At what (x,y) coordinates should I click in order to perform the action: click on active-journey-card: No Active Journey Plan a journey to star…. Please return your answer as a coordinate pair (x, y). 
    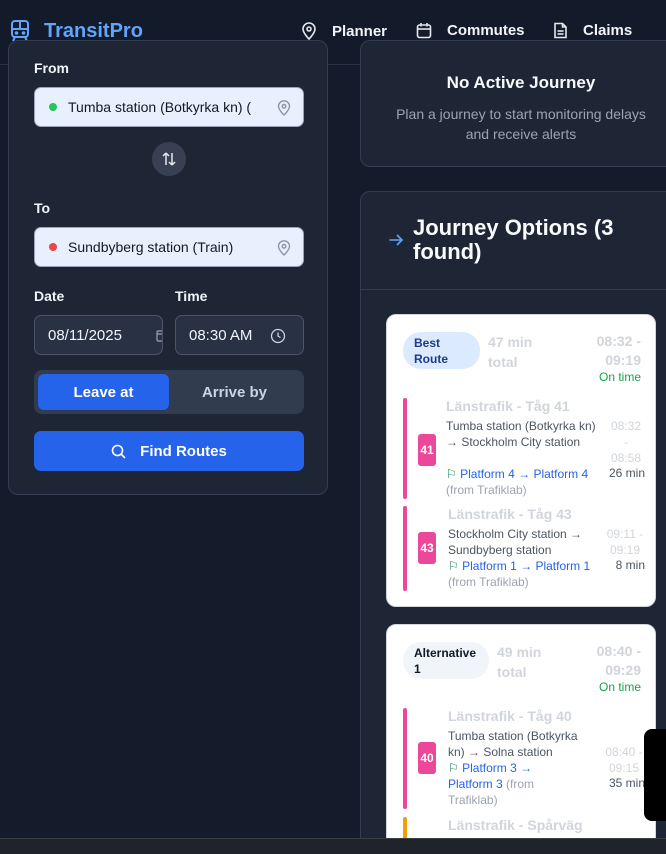
    Looking at the image, I should click on (513, 103).